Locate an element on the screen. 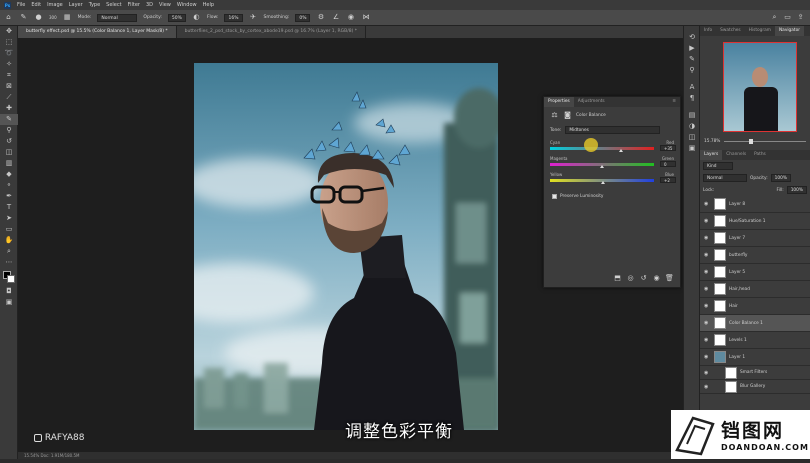 This screenshot has height=463, width=810. slider-value: +2 is located at coordinates (668, 180).